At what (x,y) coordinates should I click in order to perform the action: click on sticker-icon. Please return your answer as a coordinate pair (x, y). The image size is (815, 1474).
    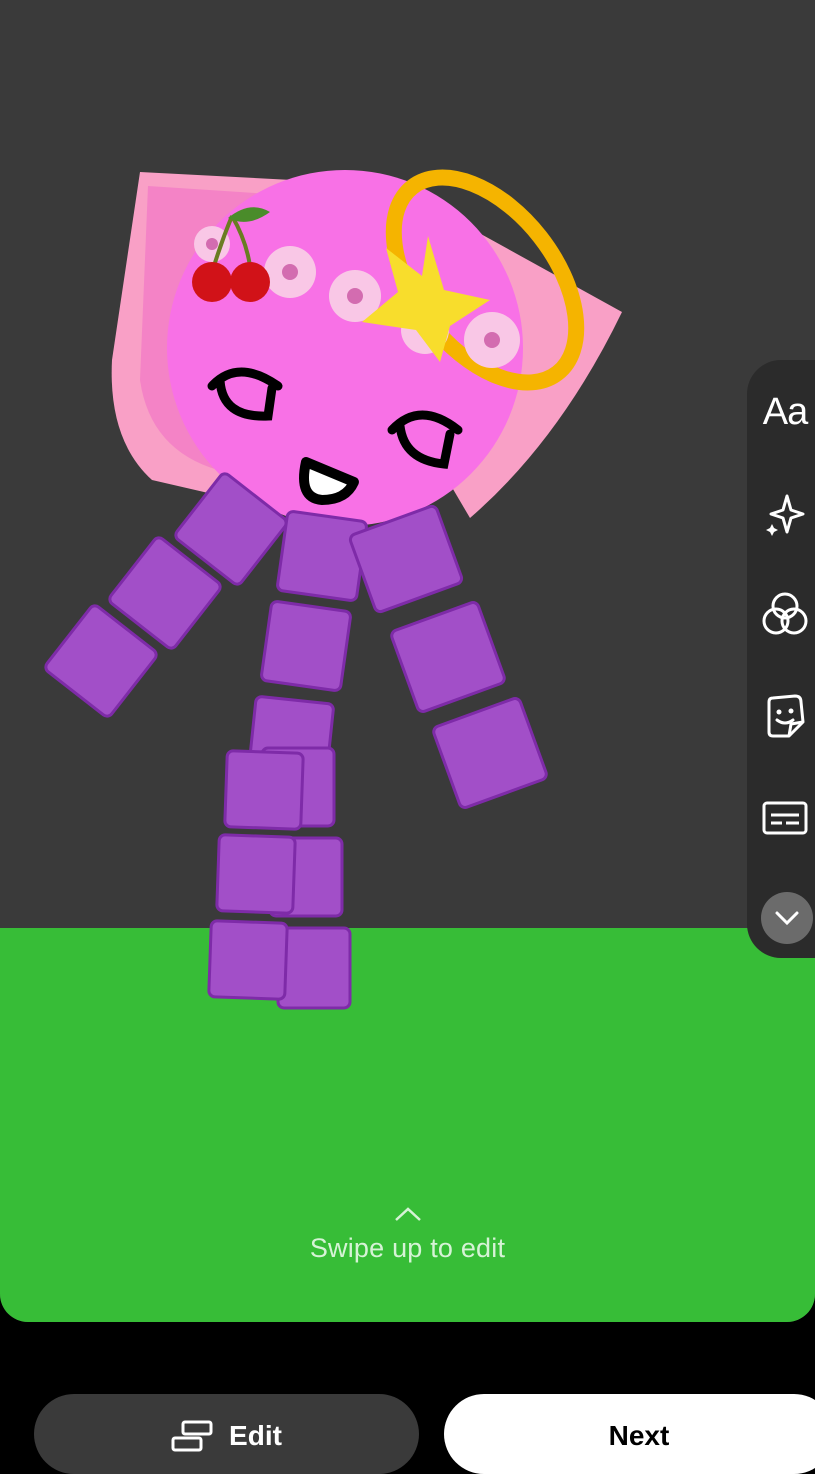
    Looking at the image, I should click on (786, 716).